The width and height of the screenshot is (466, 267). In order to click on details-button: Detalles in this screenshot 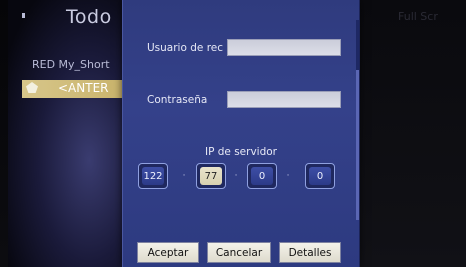, I will do `click(310, 252)`.